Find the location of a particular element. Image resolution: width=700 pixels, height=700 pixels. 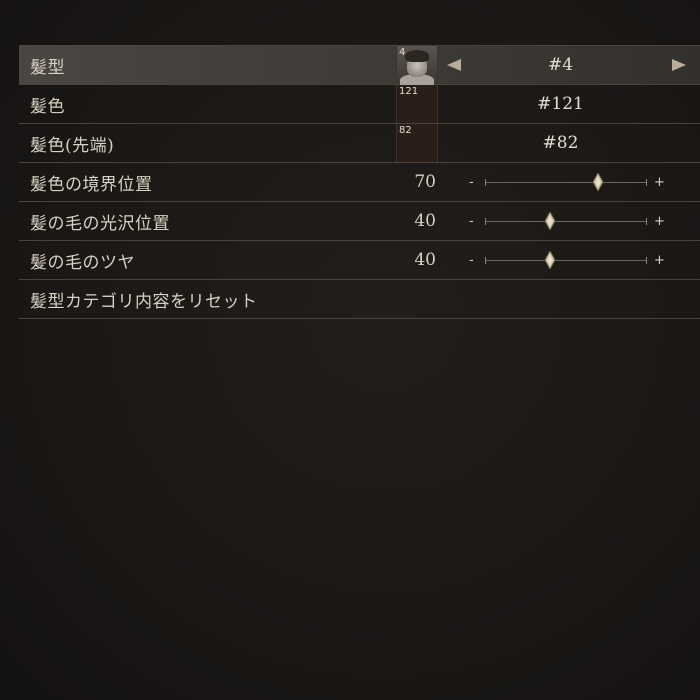

hair-tip-color-swatch-number: 82 is located at coordinates (405, 130).